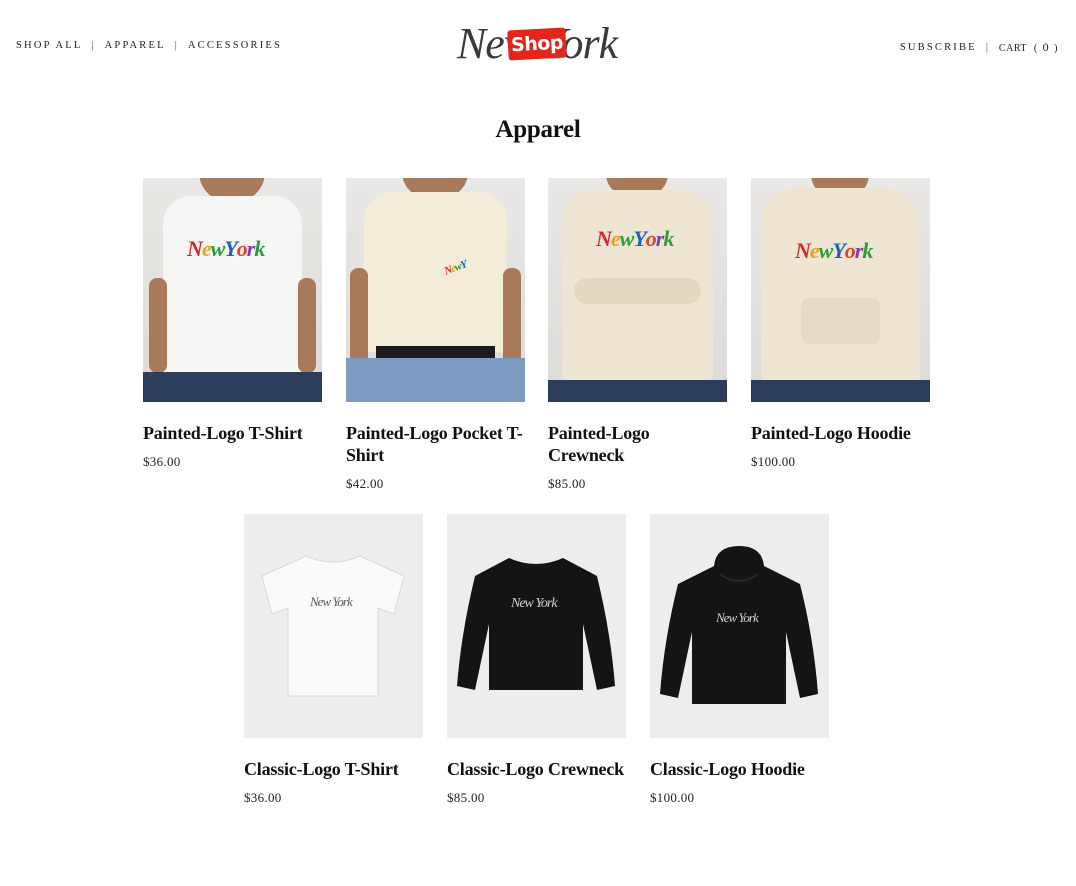 The width and height of the screenshot is (1076, 886). Describe the element at coordinates (135, 45) in the screenshot. I see `nav-apparel: APPAREL` at that location.